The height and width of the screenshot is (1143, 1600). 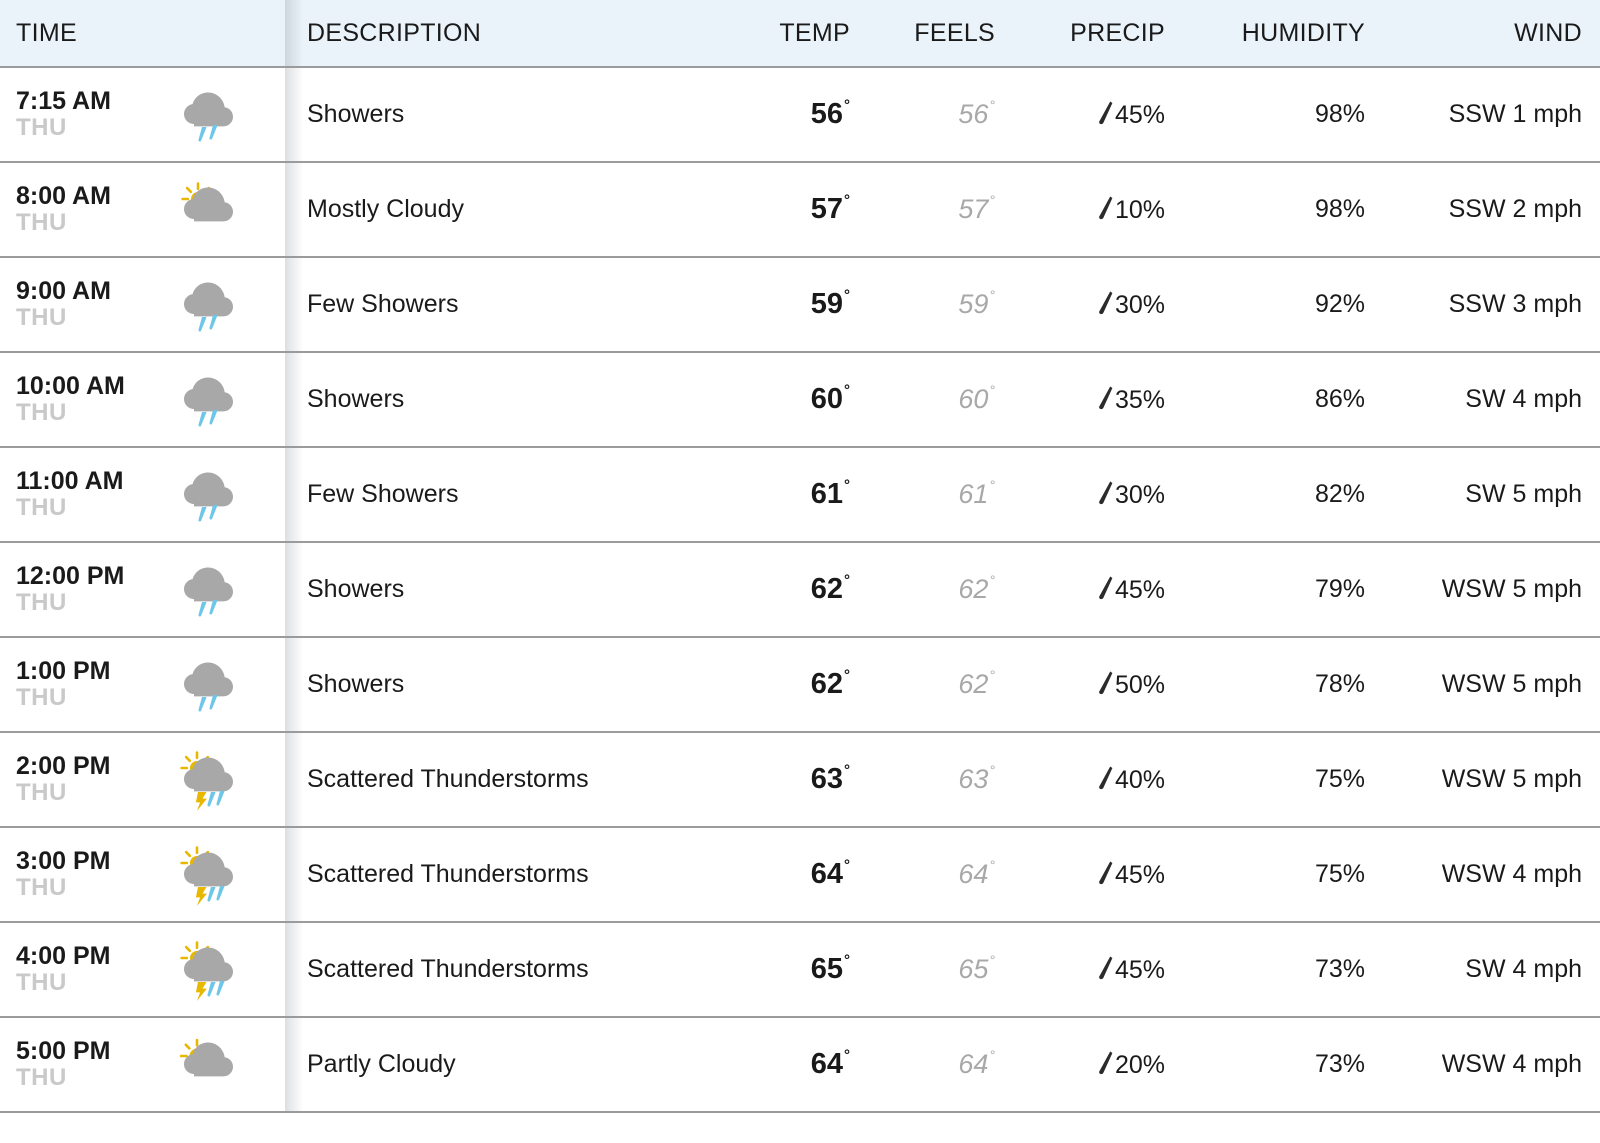 I want to click on cell-temp: 61°, so click(x=765, y=494).